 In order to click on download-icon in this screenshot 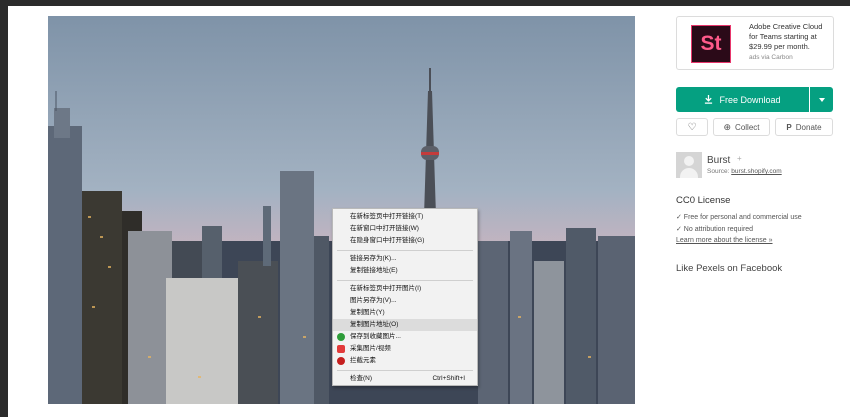, I will do `click(709, 99)`.